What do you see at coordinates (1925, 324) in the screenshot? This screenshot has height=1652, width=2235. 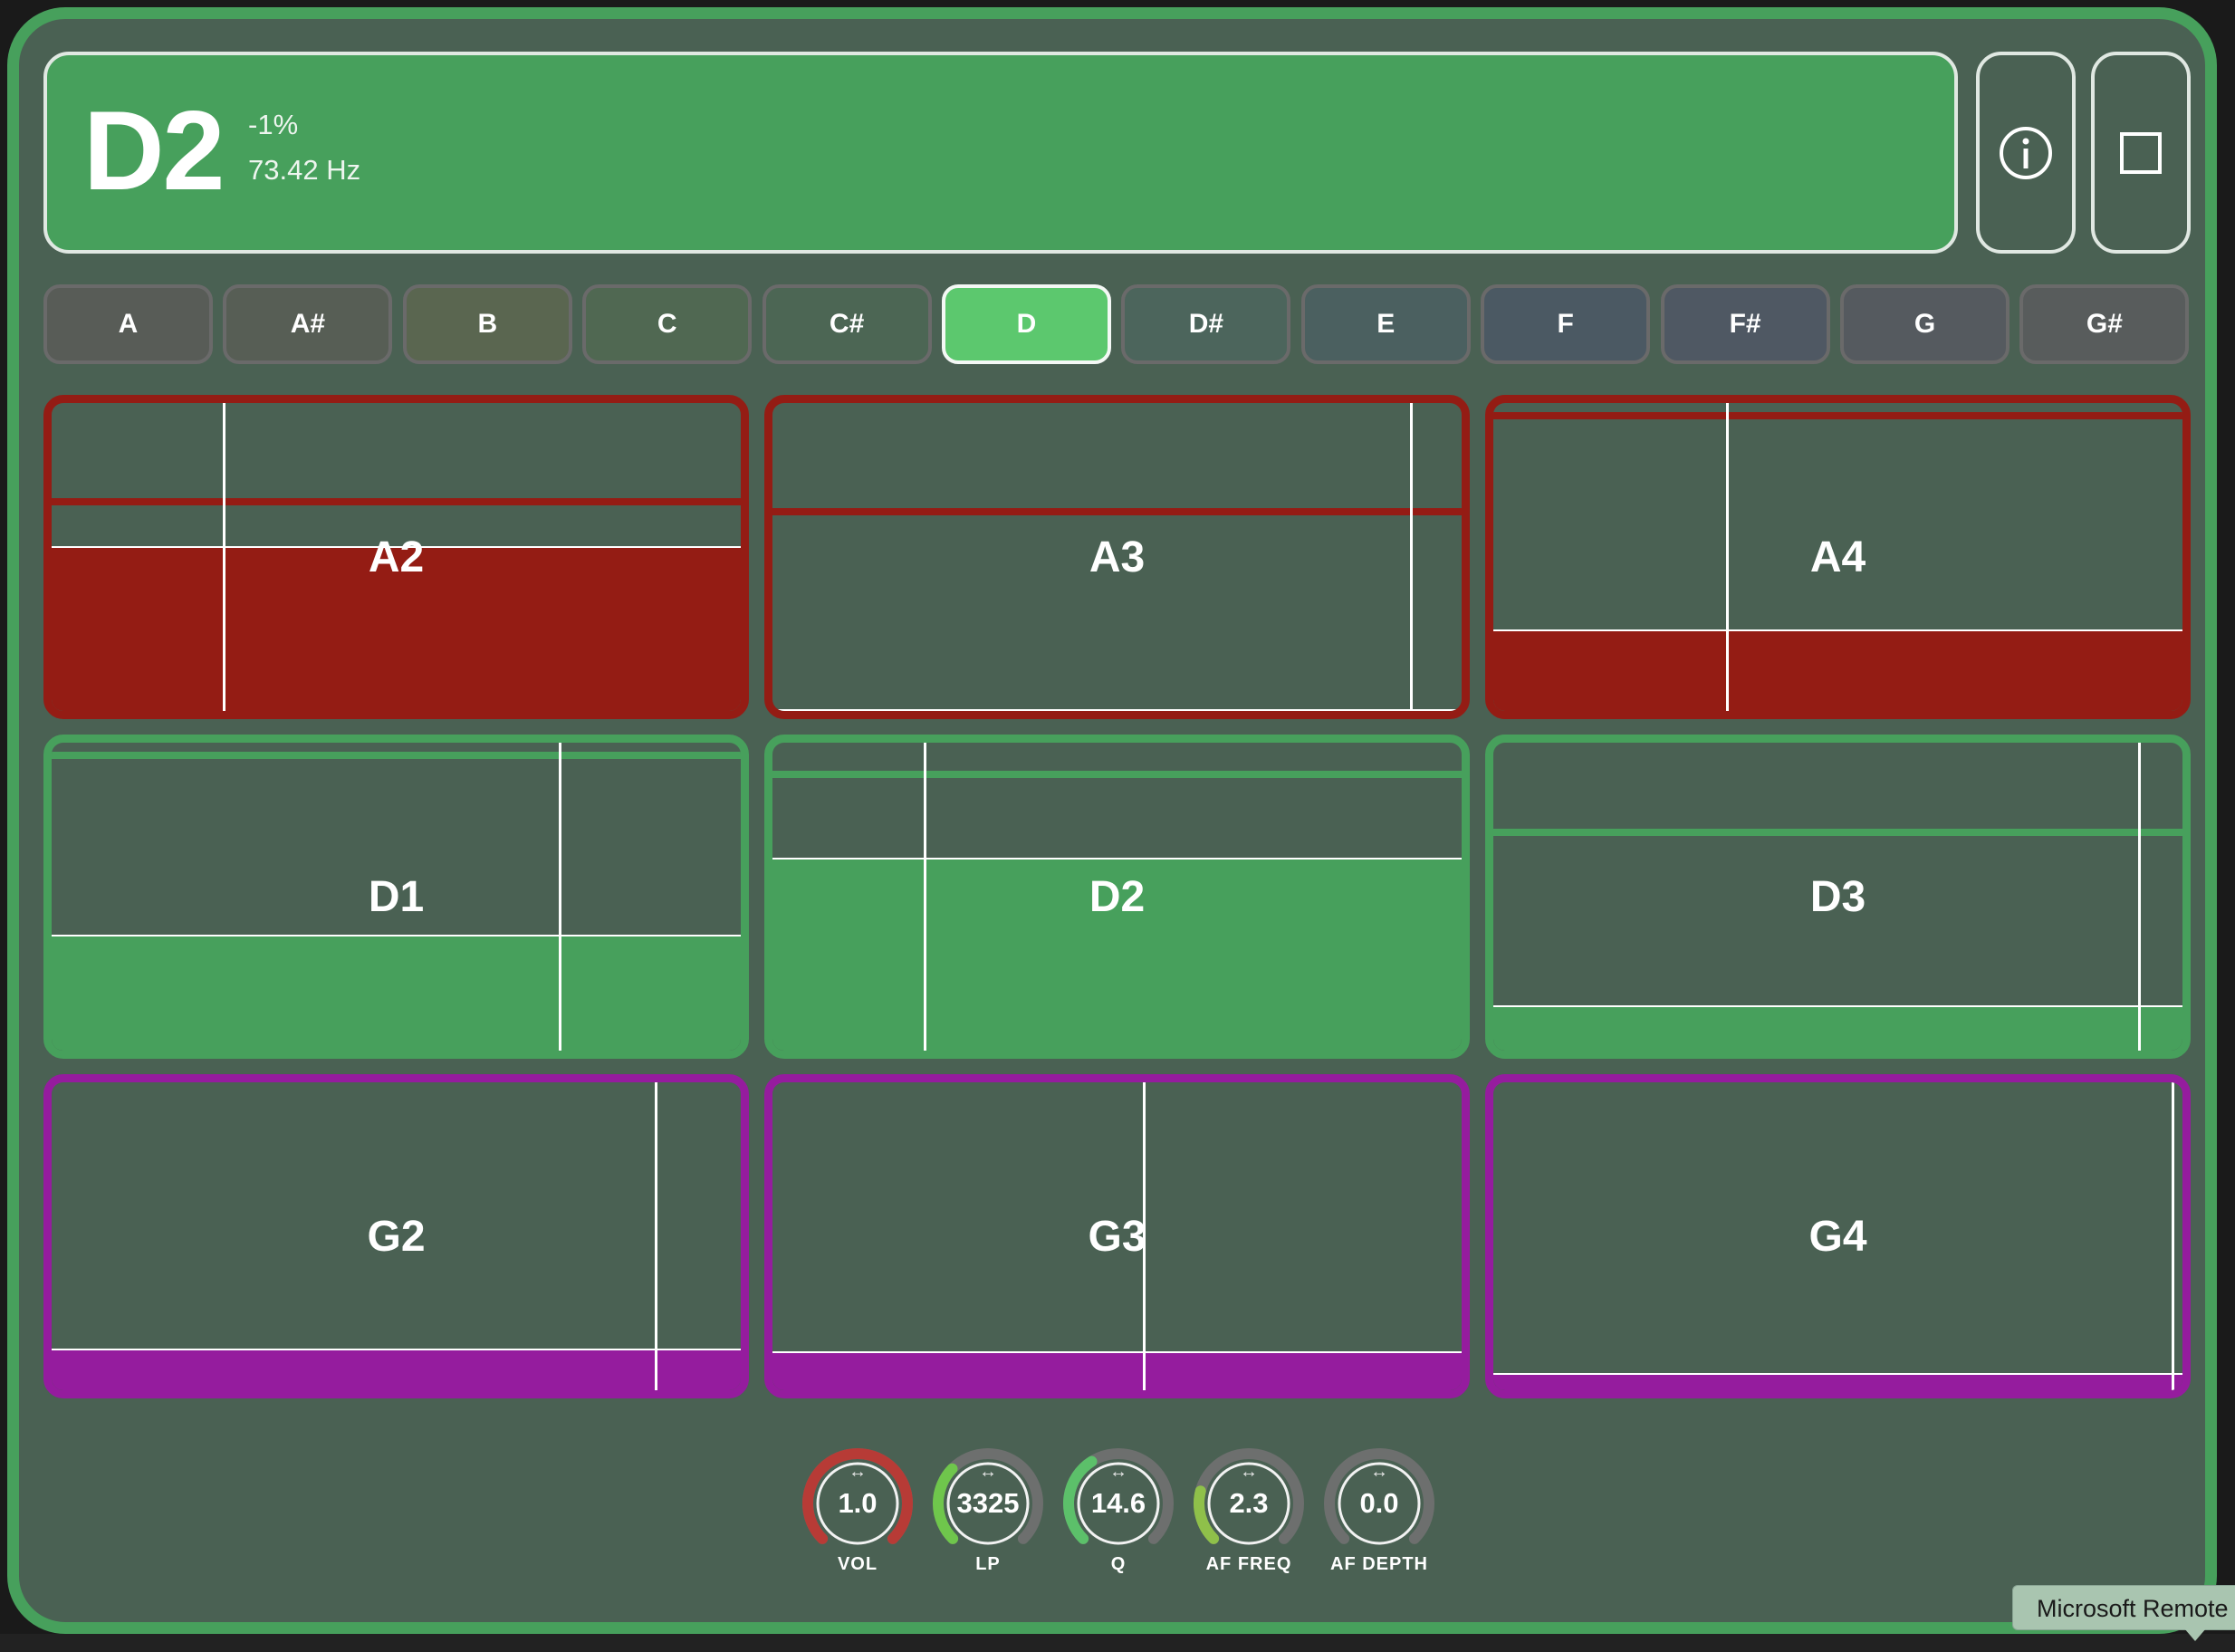 I see `note-key-g: G` at bounding box center [1925, 324].